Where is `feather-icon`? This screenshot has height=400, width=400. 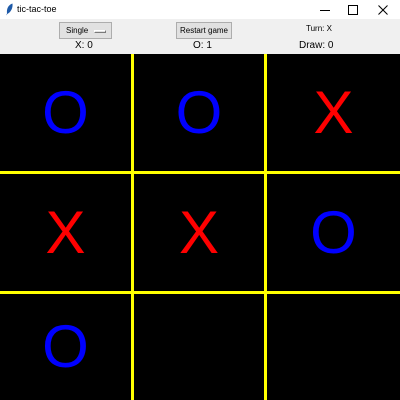
feather-icon is located at coordinates (9, 9).